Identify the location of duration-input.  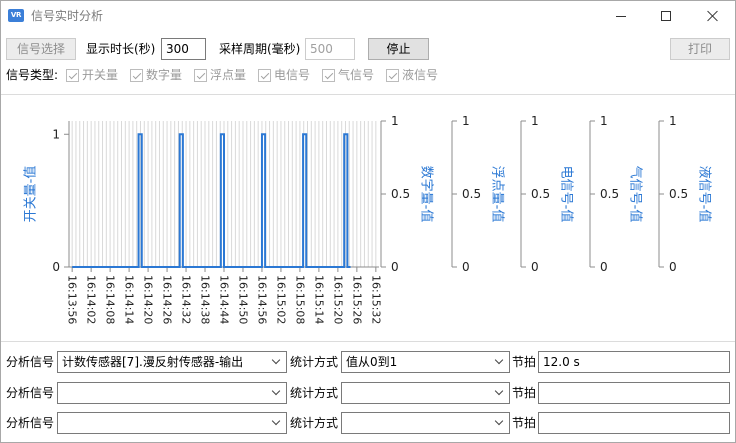
(183, 49).